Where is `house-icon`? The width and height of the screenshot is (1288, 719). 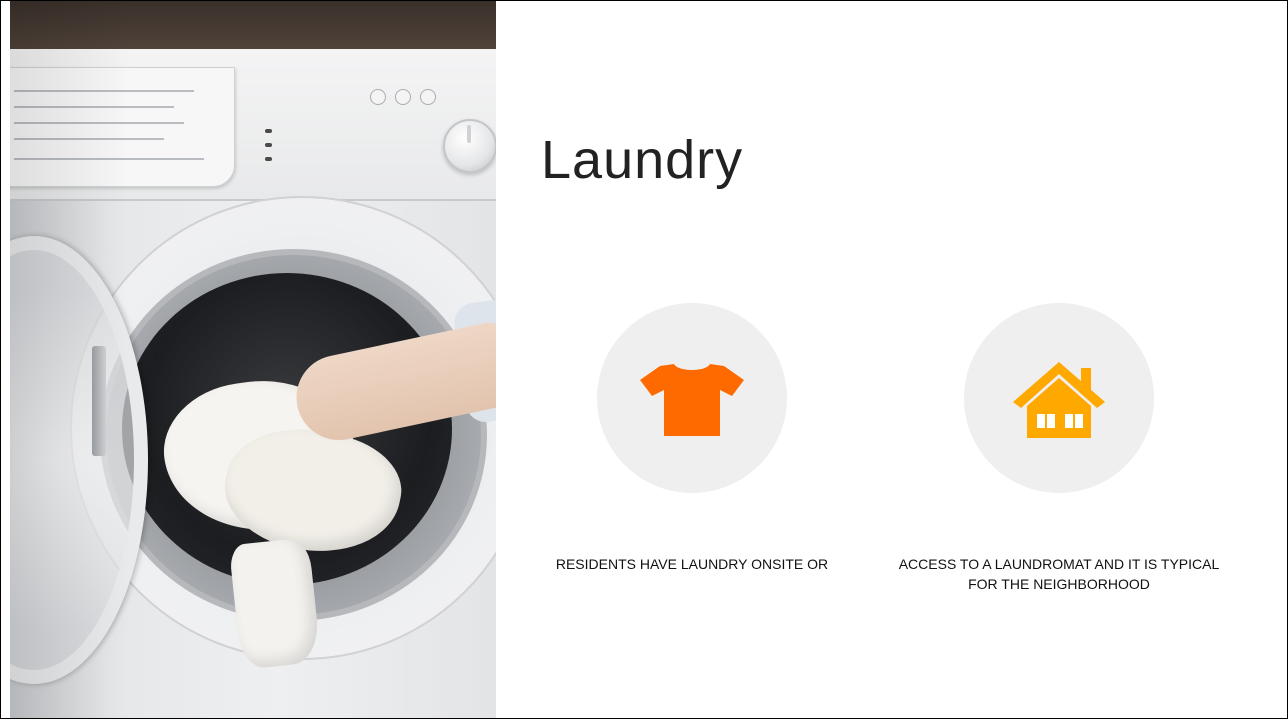
house-icon is located at coordinates (1059, 400).